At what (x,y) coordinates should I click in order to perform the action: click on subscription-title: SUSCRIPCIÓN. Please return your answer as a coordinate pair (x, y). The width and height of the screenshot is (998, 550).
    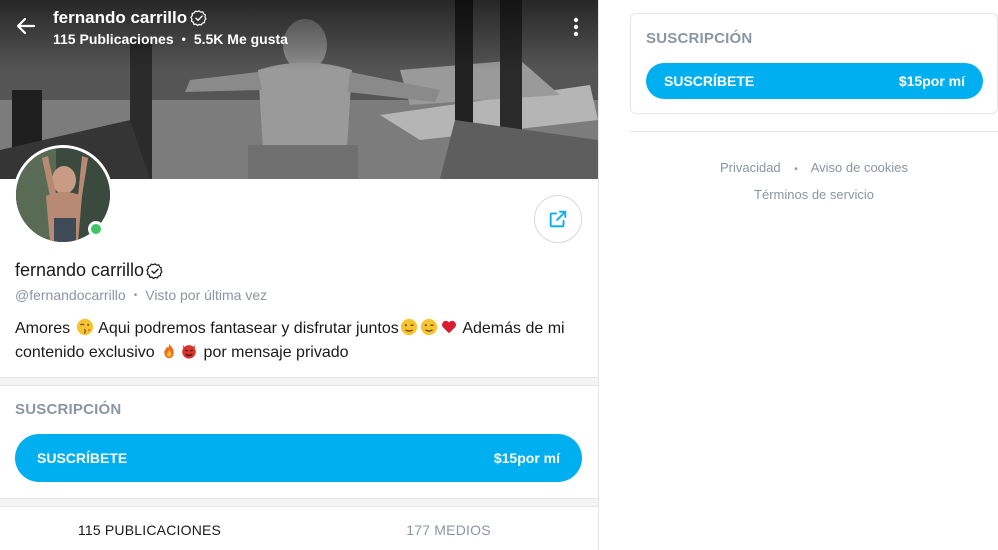
    Looking at the image, I should click on (68, 409).